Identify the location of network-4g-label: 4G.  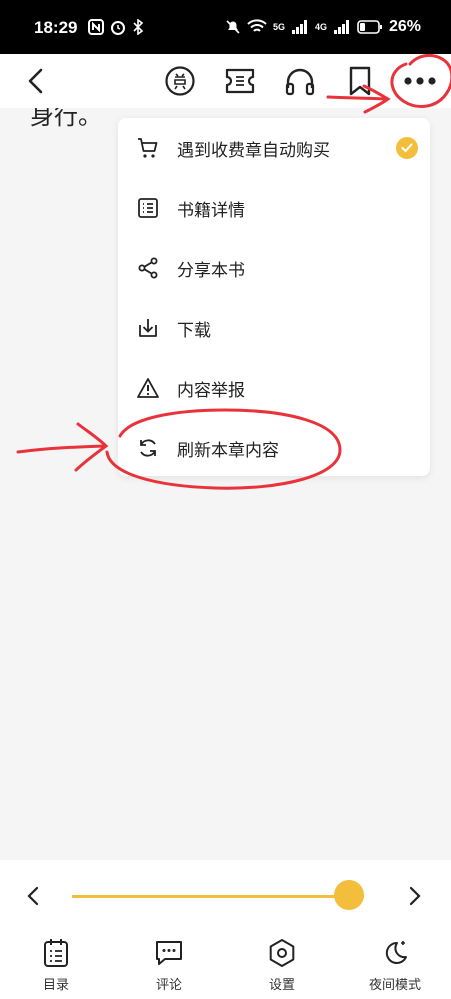
(320, 27).